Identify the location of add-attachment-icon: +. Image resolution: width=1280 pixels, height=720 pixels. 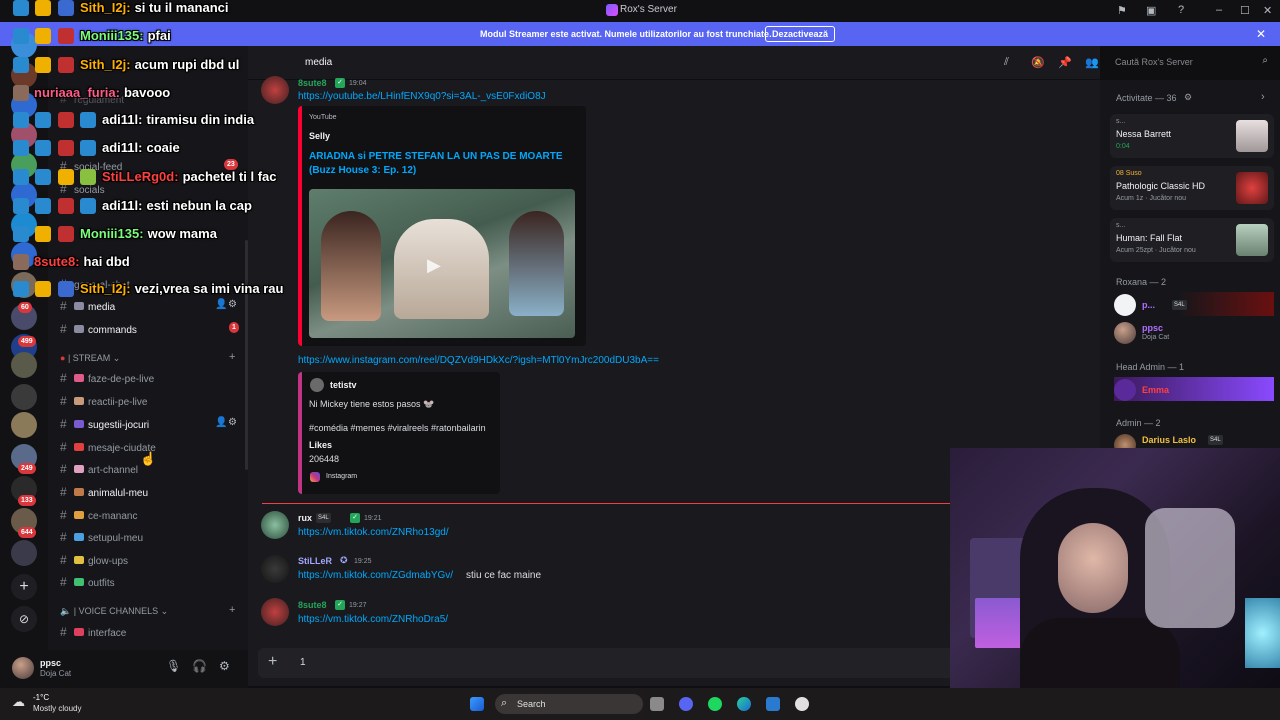
(272, 662).